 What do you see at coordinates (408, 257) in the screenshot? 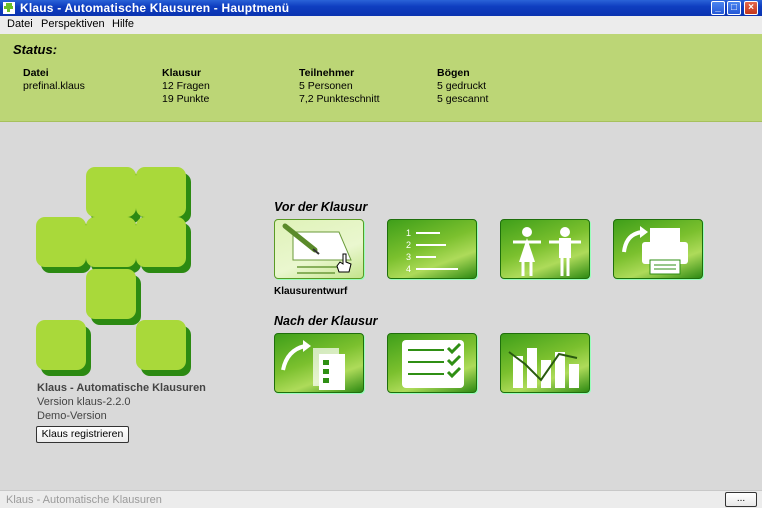
I see `list-number-3: 3` at bounding box center [408, 257].